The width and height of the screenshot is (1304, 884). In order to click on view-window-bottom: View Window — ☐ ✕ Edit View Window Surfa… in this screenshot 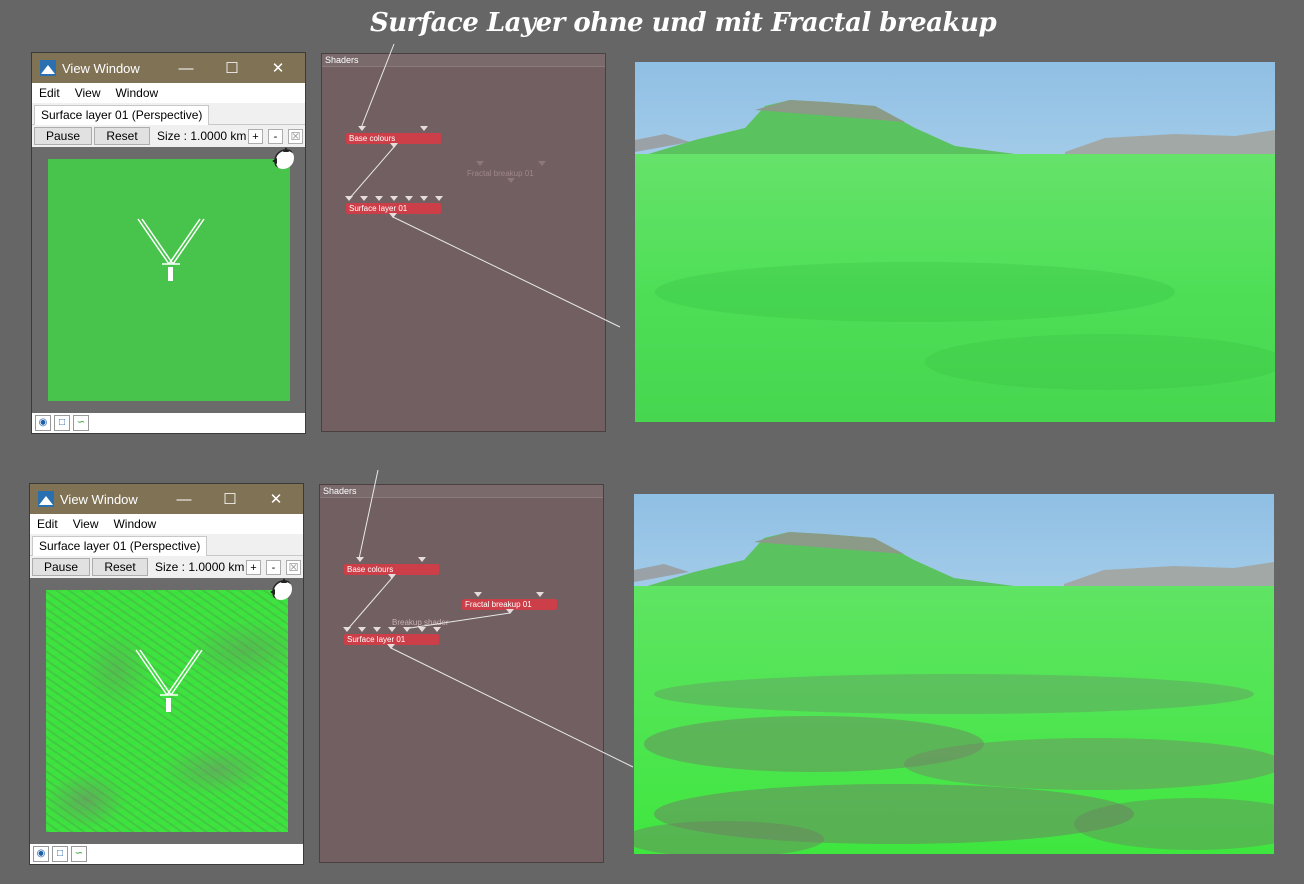, I will do `click(166, 674)`.